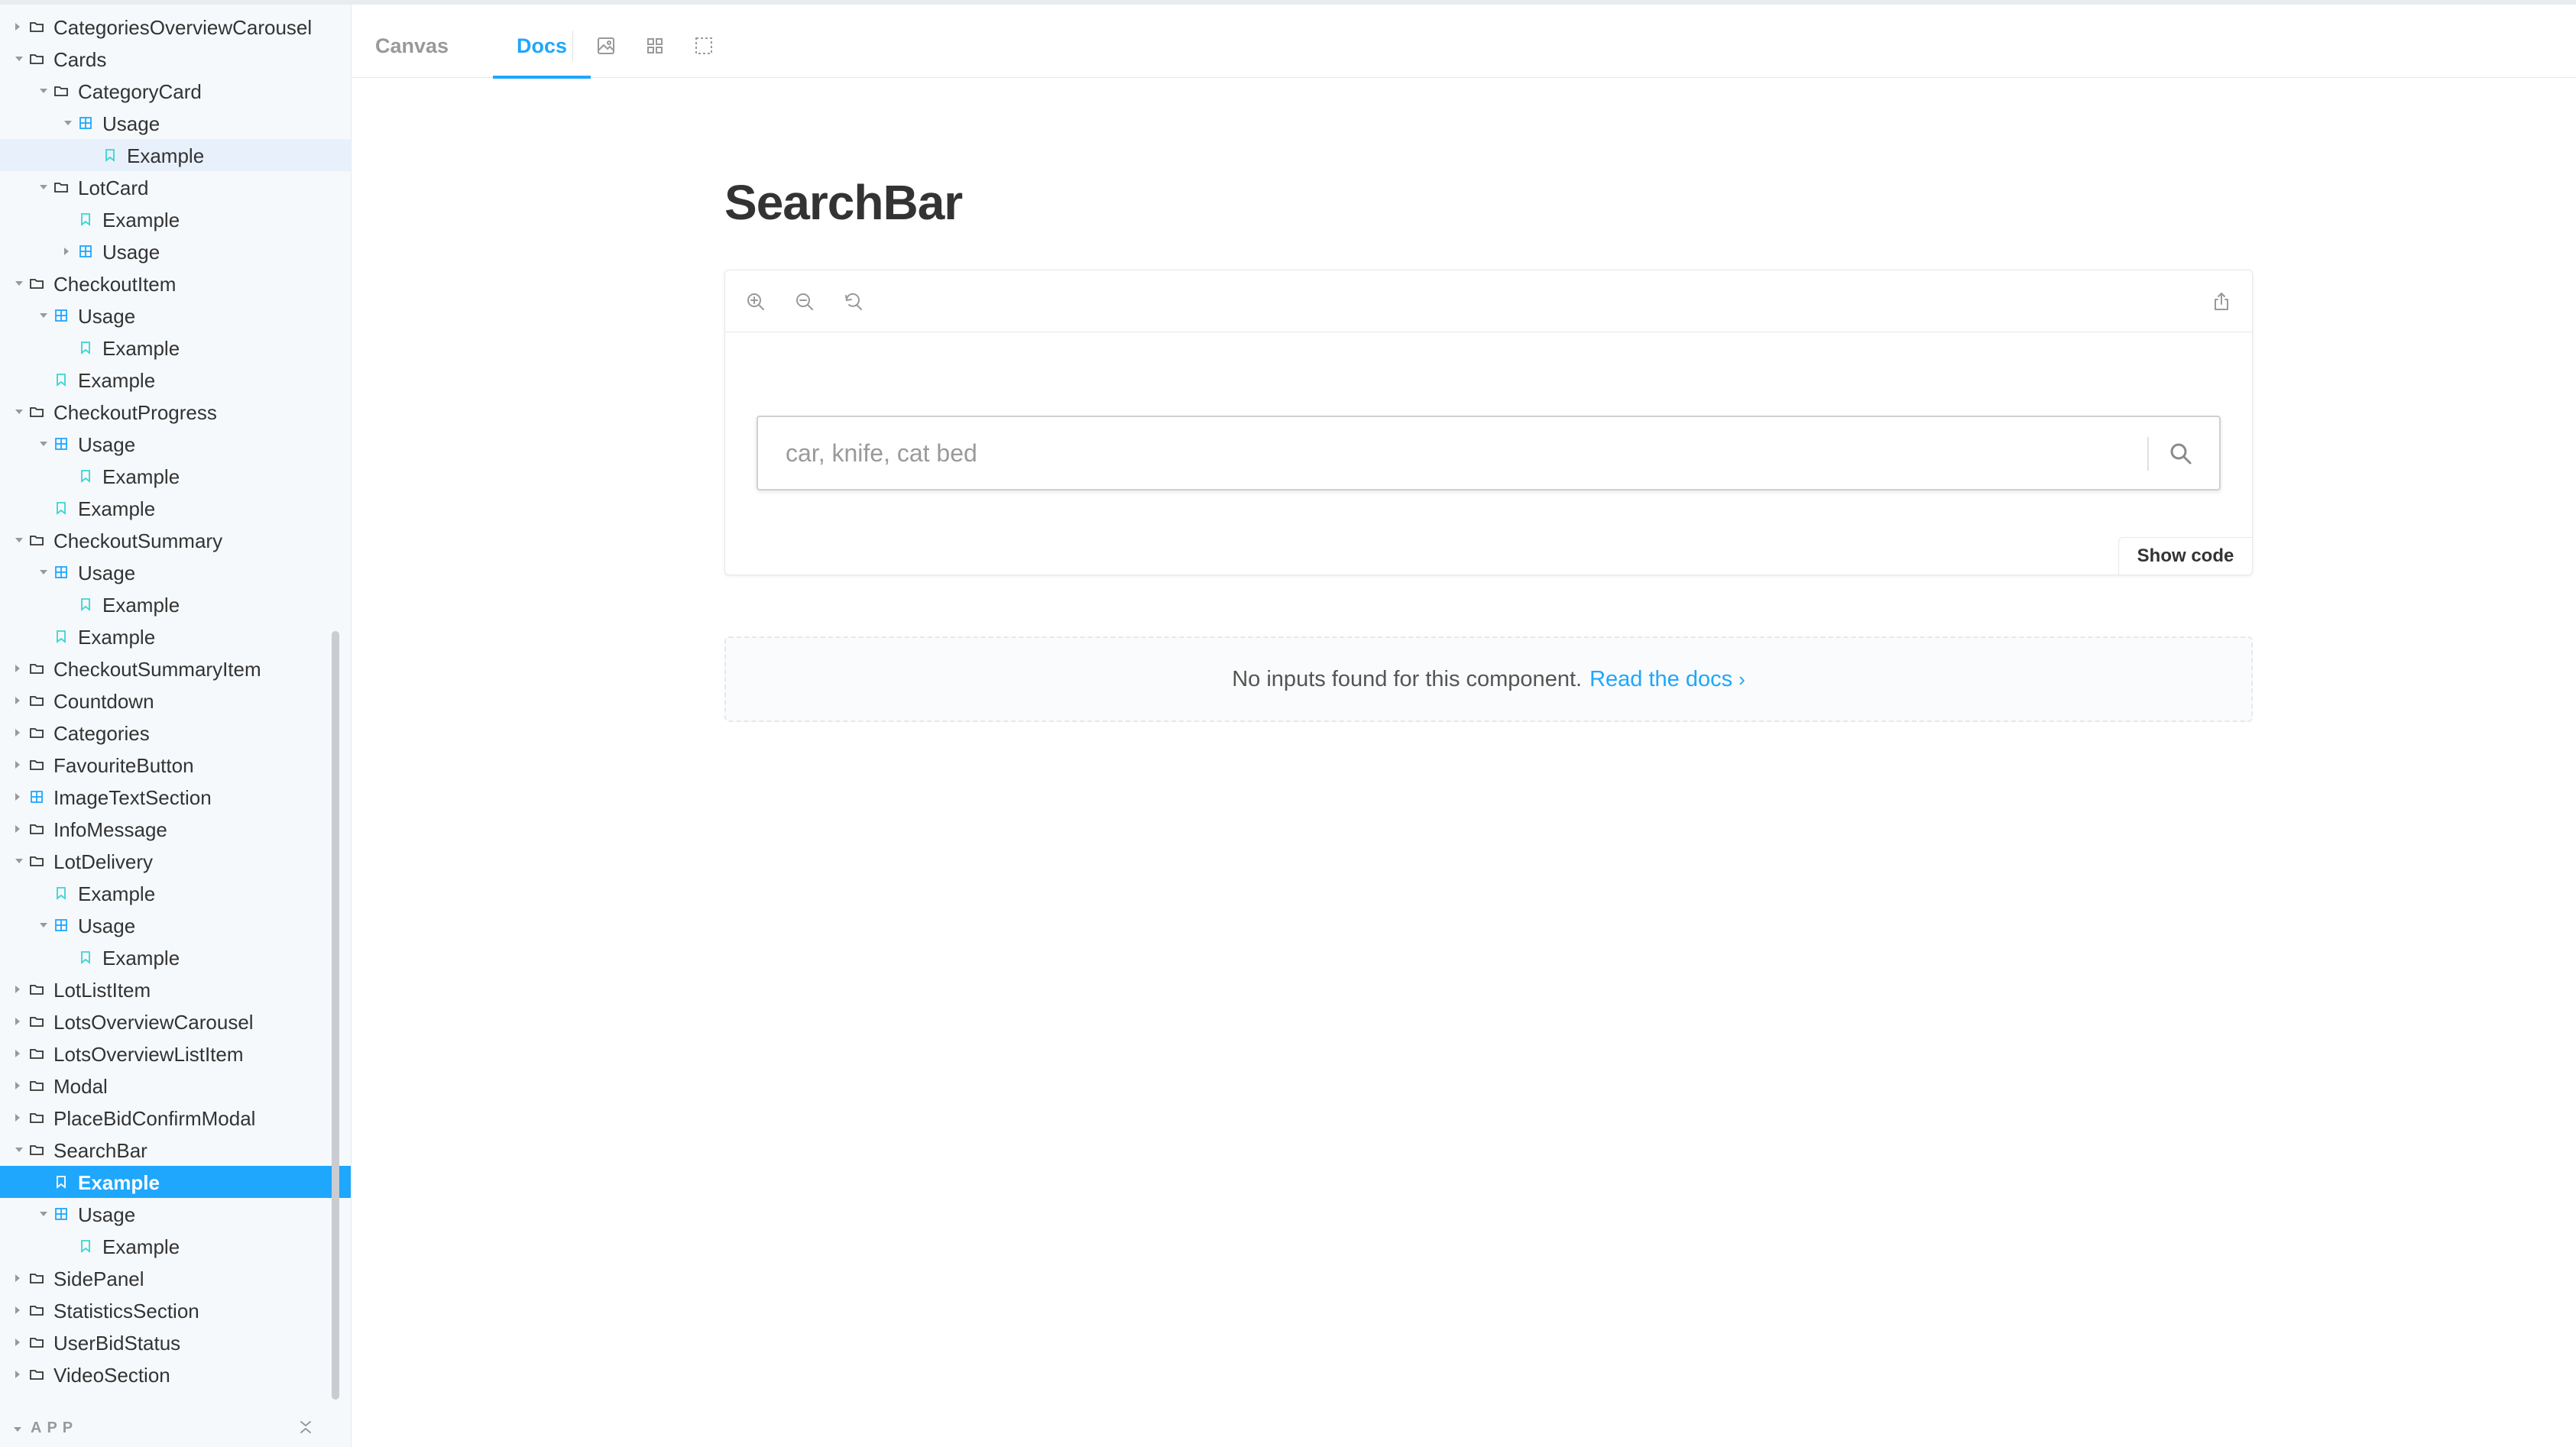 This screenshot has height=1447, width=2576. Describe the element at coordinates (132, 797) in the screenshot. I see `tree-item-label: ImageTextSection` at that location.